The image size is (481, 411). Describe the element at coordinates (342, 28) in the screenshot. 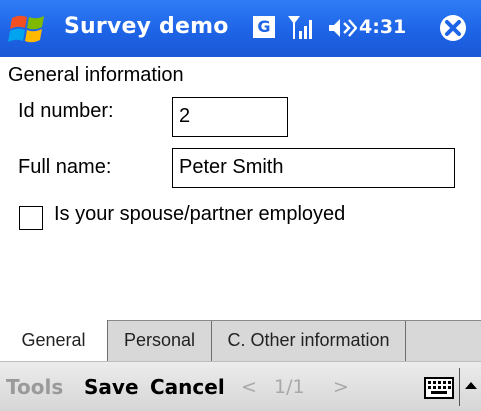

I see `volume-icon` at that location.